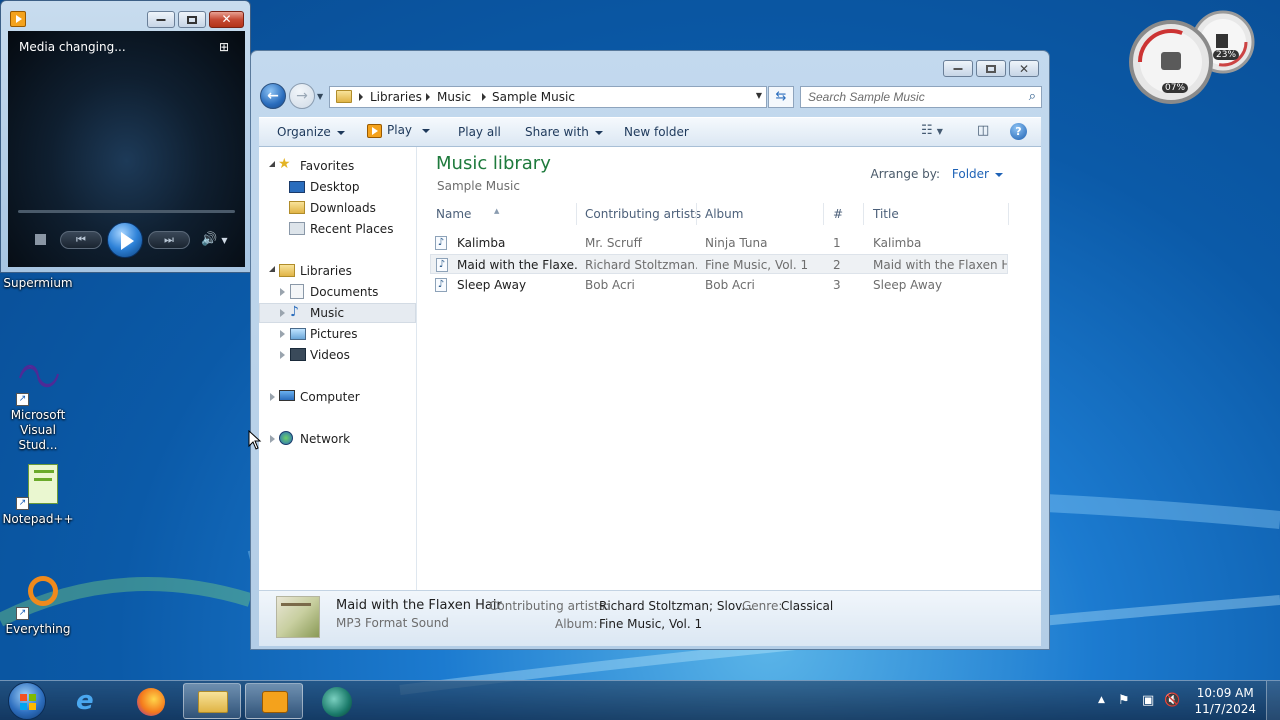 Image resolution: width=1280 pixels, height=720 pixels. I want to click on change-view-button: ☷ ▼, so click(932, 130).